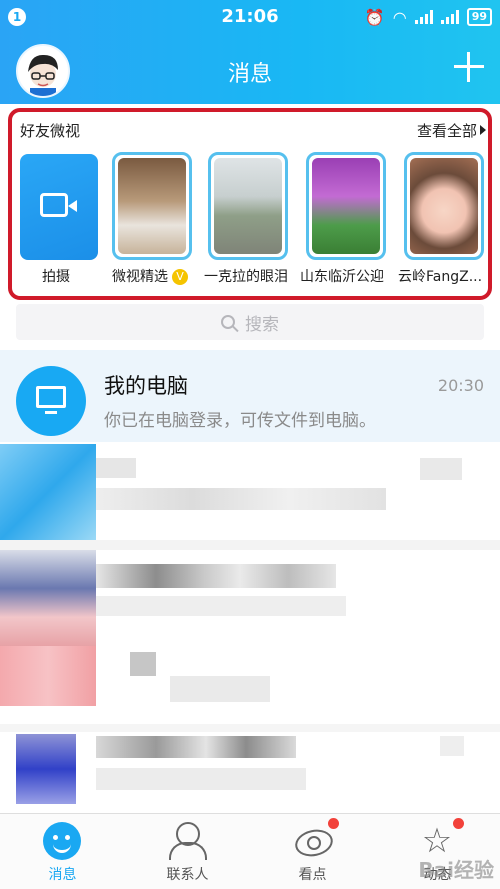 Image resolution: width=500 pixels, height=889 pixels. I want to click on message-icon, so click(62, 841).